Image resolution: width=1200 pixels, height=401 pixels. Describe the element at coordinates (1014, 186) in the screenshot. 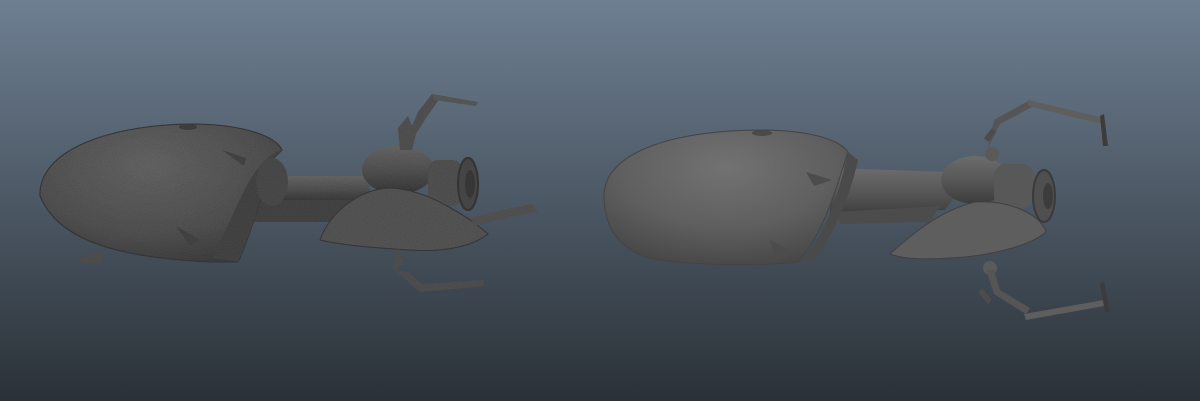

I see `front-collar` at that location.